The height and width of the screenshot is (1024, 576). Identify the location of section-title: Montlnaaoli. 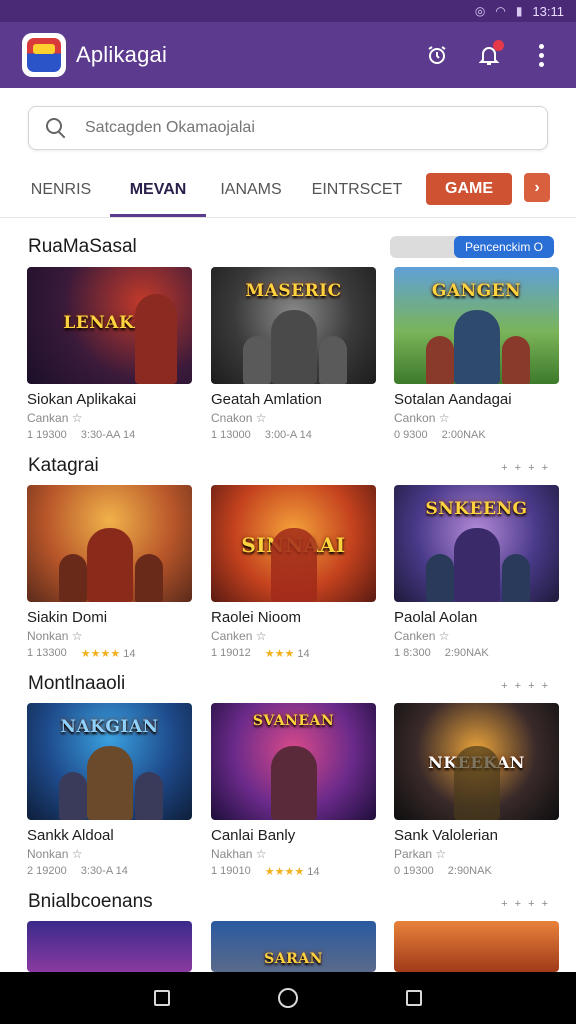
(77, 683).